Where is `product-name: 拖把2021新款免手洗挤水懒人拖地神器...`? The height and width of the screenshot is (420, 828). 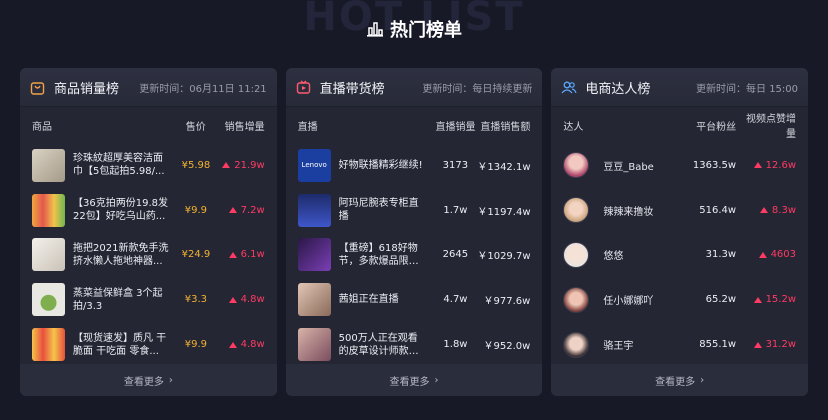 product-name: 拖把2021新款免手洗挤水懒人拖地神器... is located at coordinates (121, 254).